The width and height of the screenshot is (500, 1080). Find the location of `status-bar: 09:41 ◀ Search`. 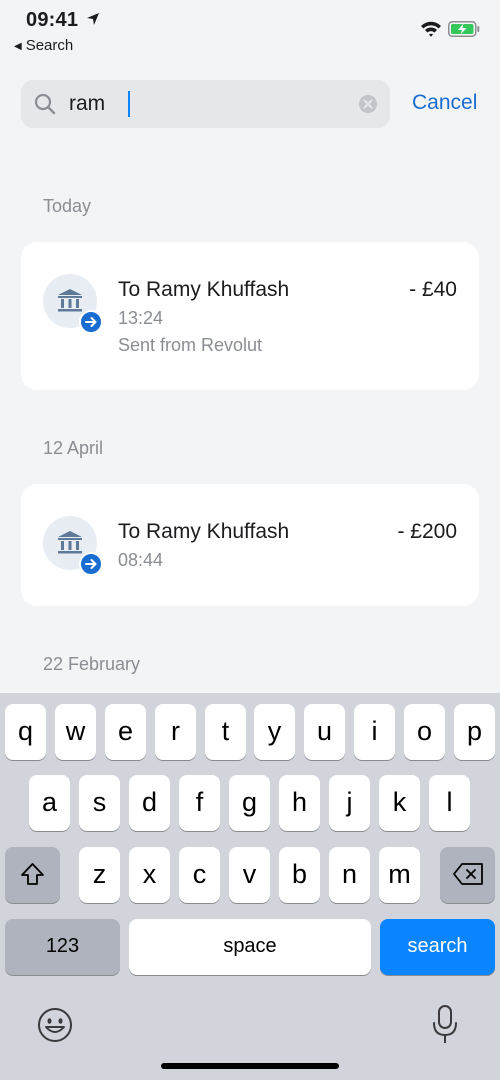

status-bar: 09:41 ◀ Search is located at coordinates (250, 30).